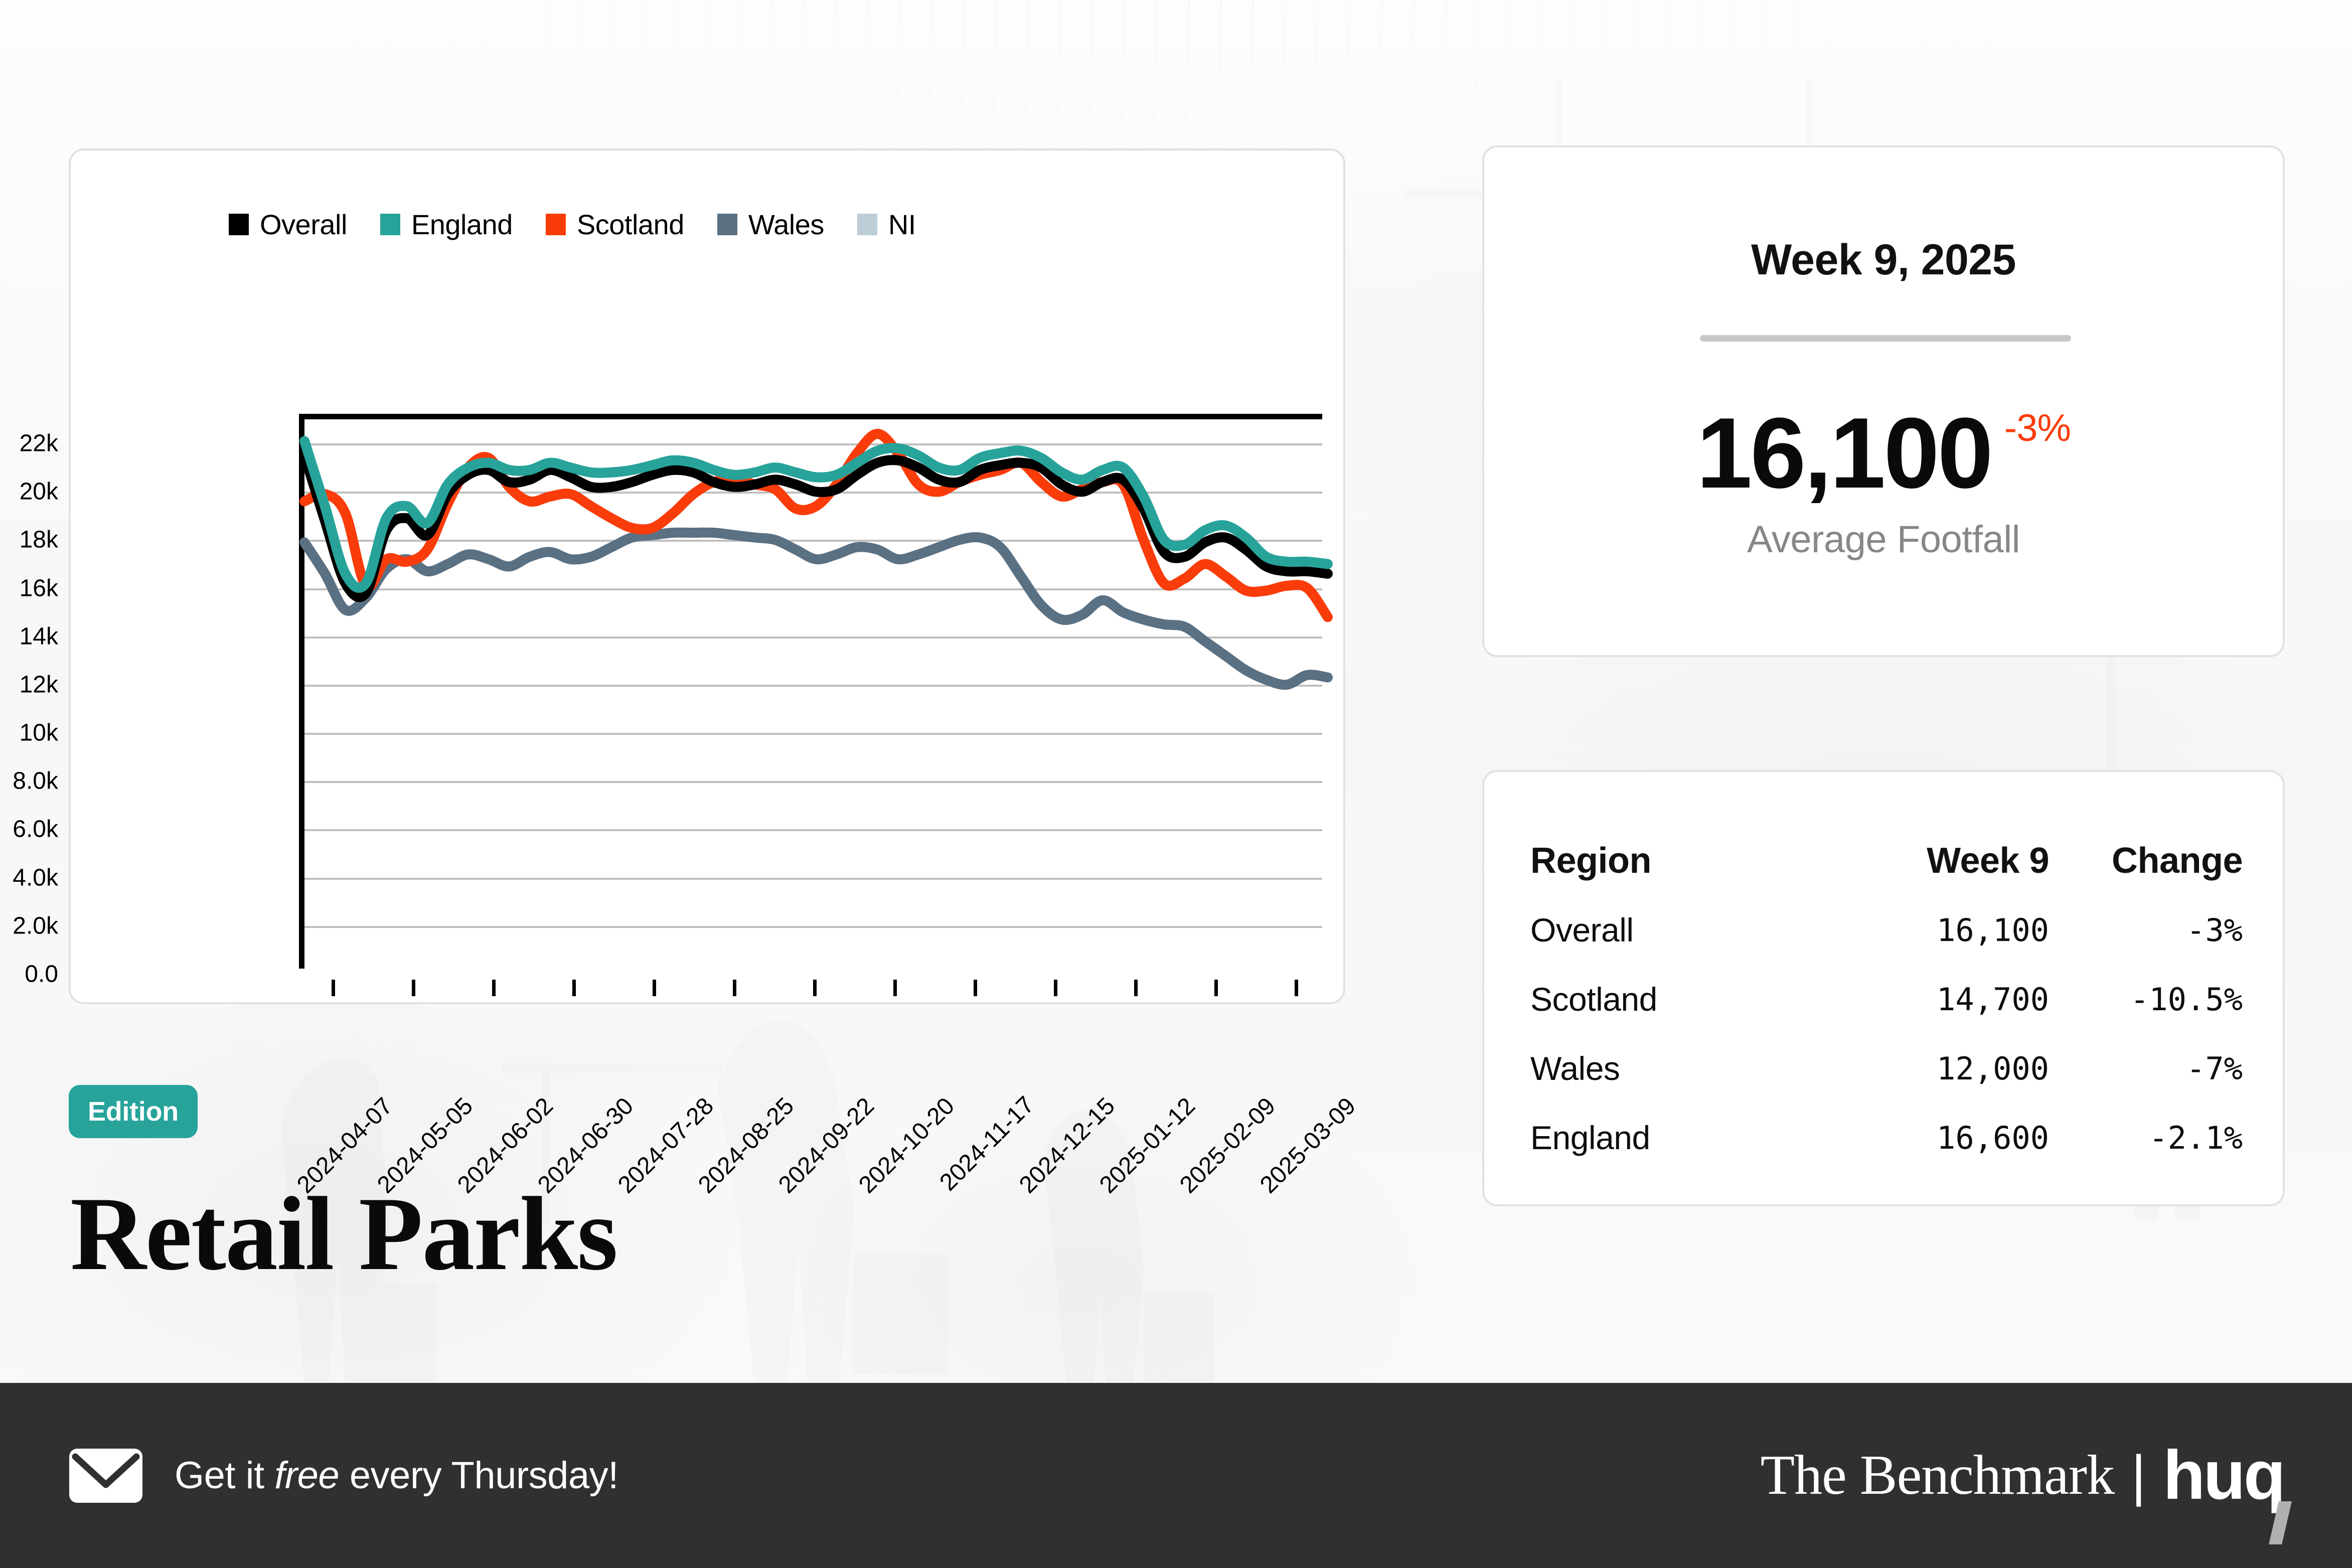  Describe the element at coordinates (1937, 1475) in the screenshot. I see `brand-benchmark-wordmark: The Benchmark` at that location.